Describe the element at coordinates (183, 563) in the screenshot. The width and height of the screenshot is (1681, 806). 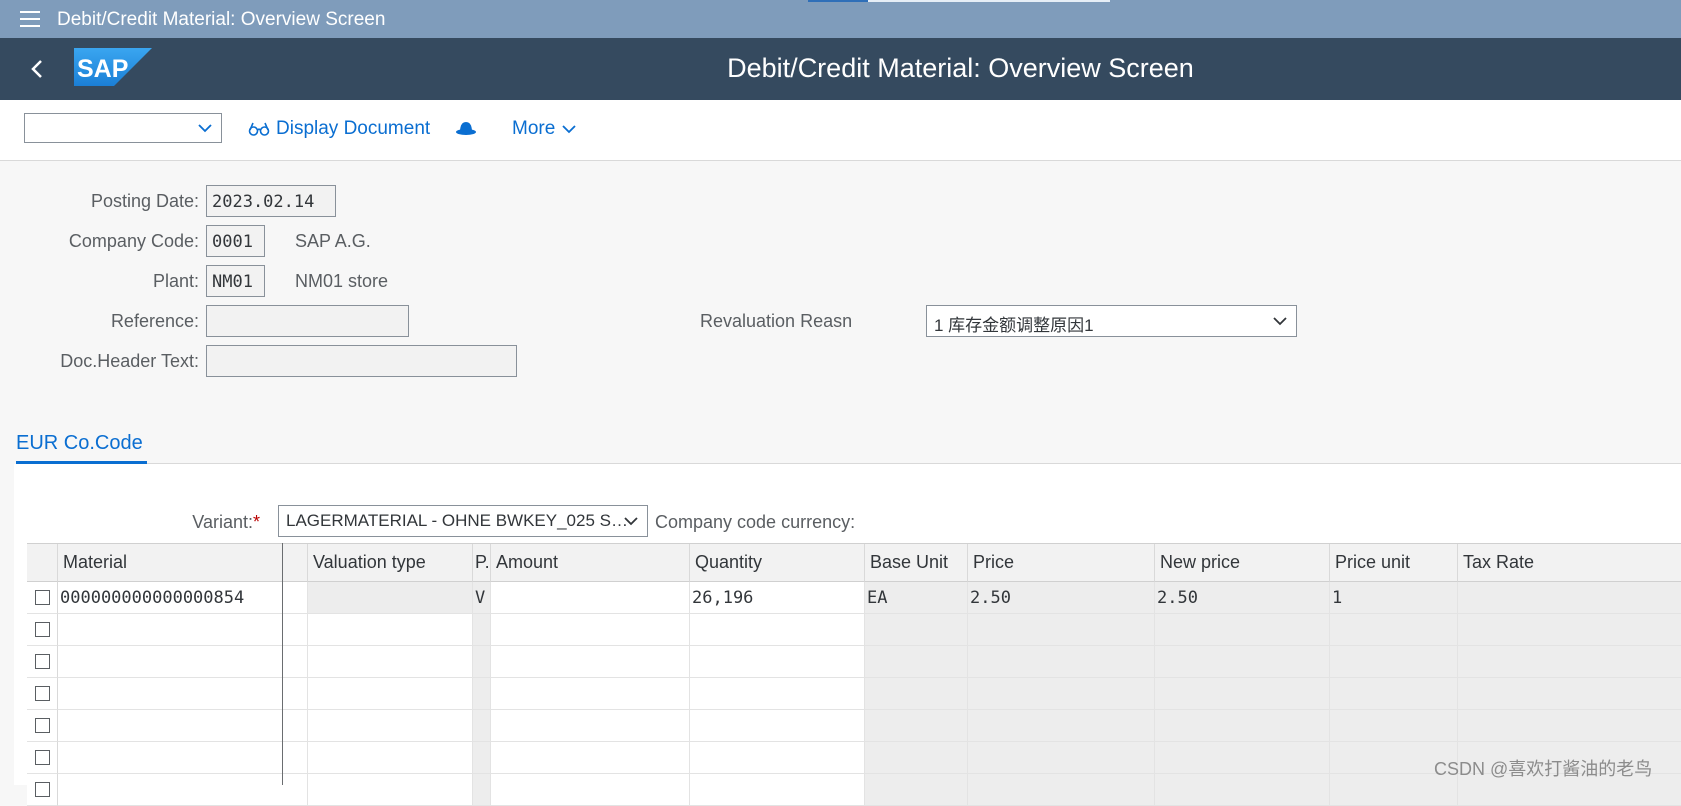
I see `column-header-material: Material` at that location.